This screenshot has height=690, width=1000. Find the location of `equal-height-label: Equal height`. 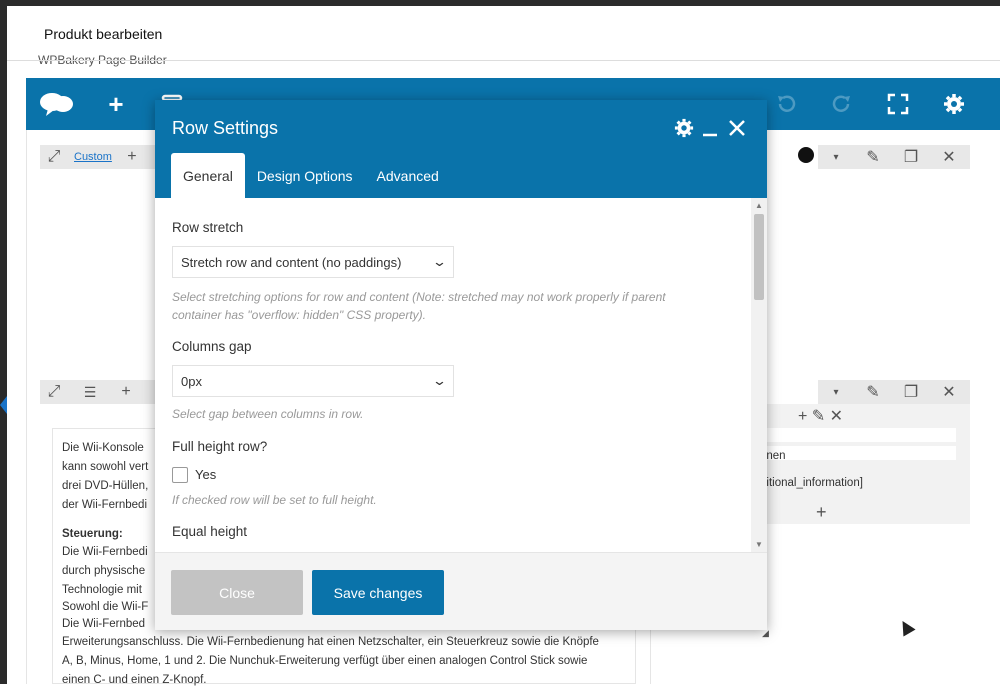

equal-height-label: Equal height is located at coordinates (210, 531).